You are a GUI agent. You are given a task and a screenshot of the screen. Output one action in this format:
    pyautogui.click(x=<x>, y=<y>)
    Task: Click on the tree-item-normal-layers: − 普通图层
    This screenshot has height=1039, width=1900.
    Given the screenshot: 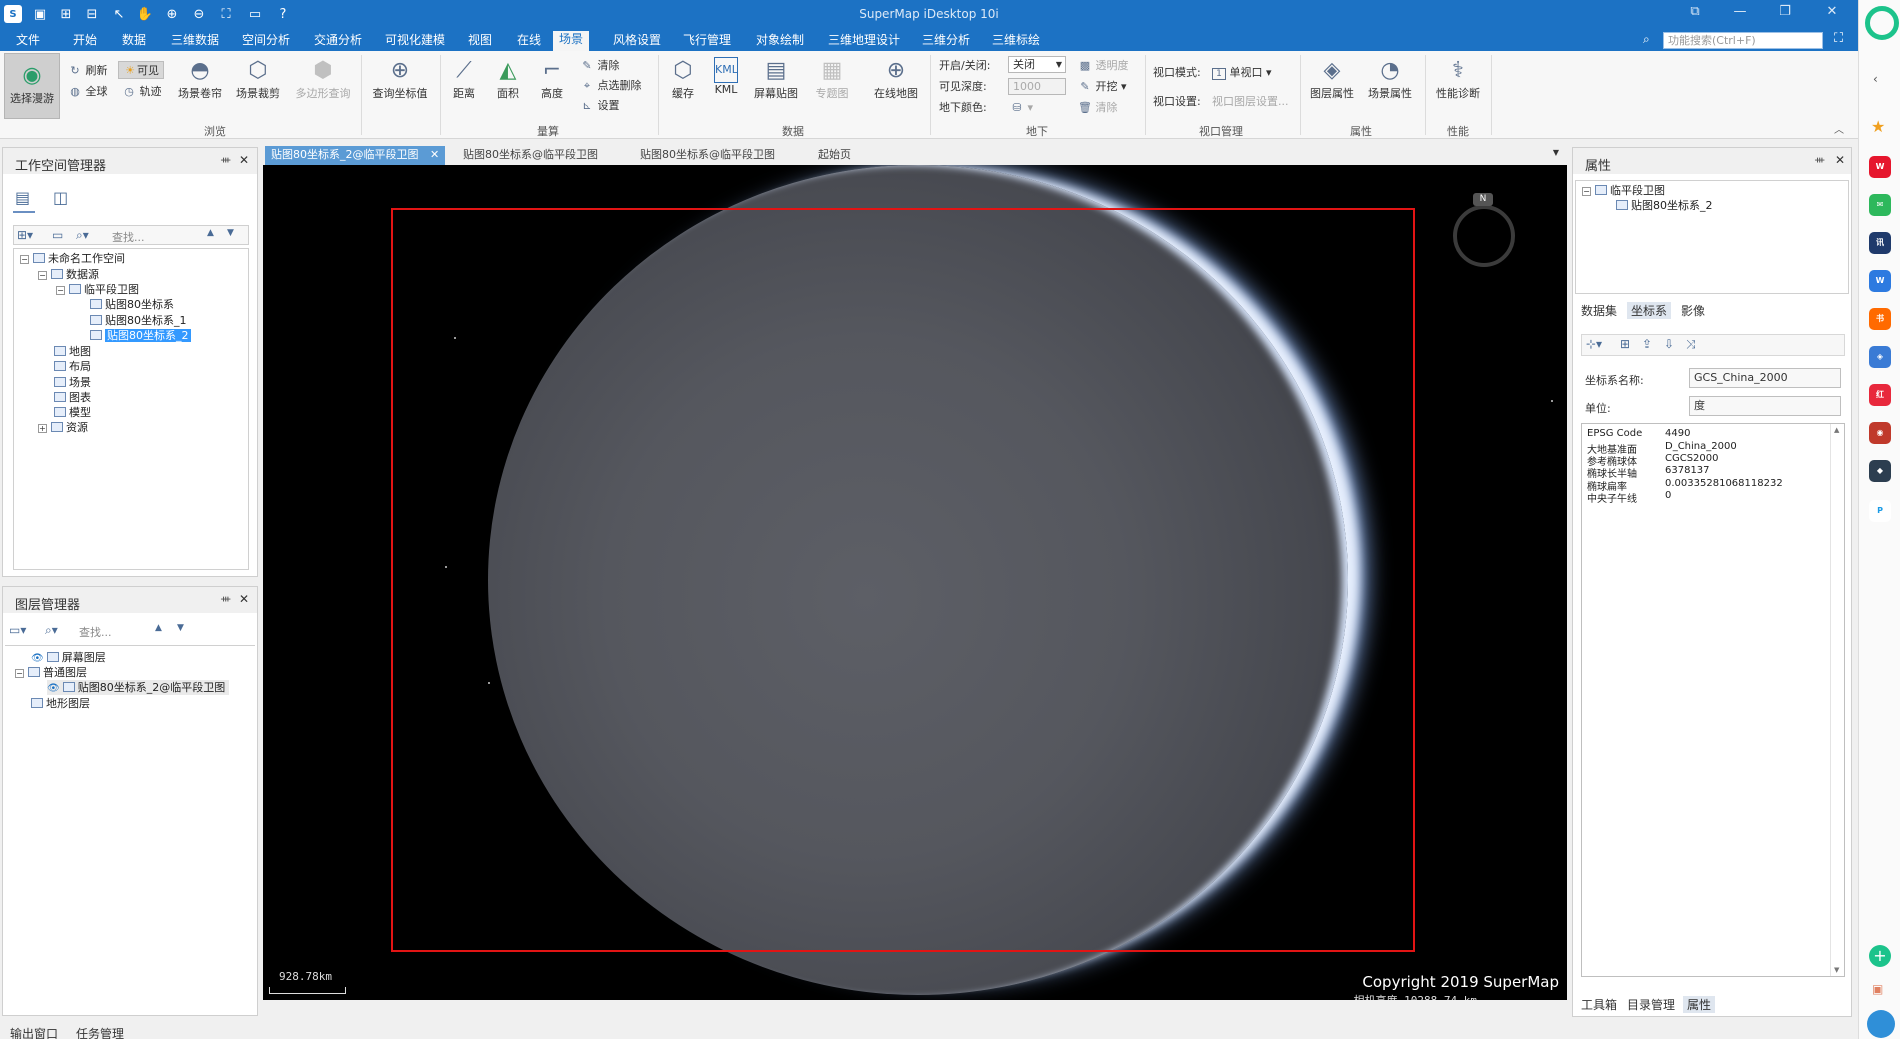 What is the action you would take?
    pyautogui.click(x=51, y=672)
    